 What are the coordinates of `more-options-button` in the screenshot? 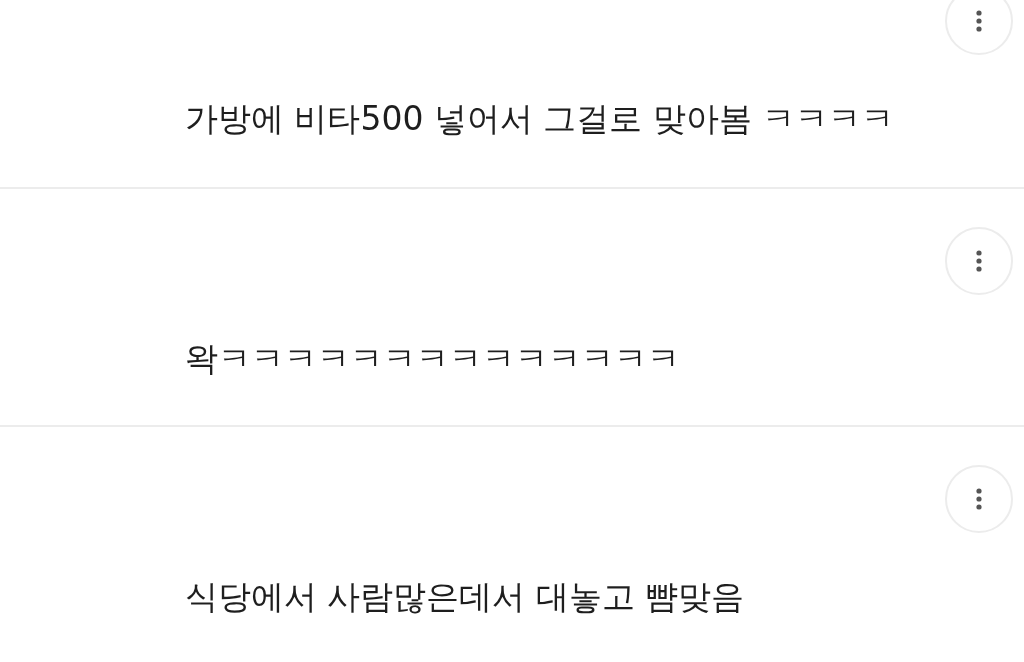 It's located at (979, 27).